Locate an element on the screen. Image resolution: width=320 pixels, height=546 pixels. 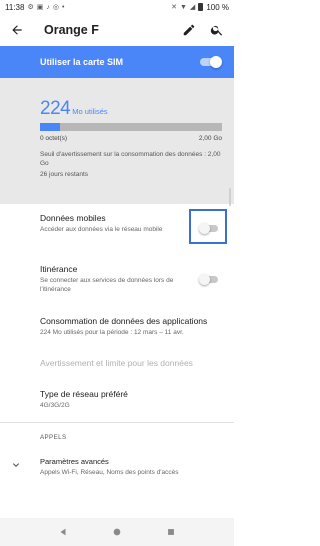
music-notification-icon: ♪ is located at coordinates (48, 7).